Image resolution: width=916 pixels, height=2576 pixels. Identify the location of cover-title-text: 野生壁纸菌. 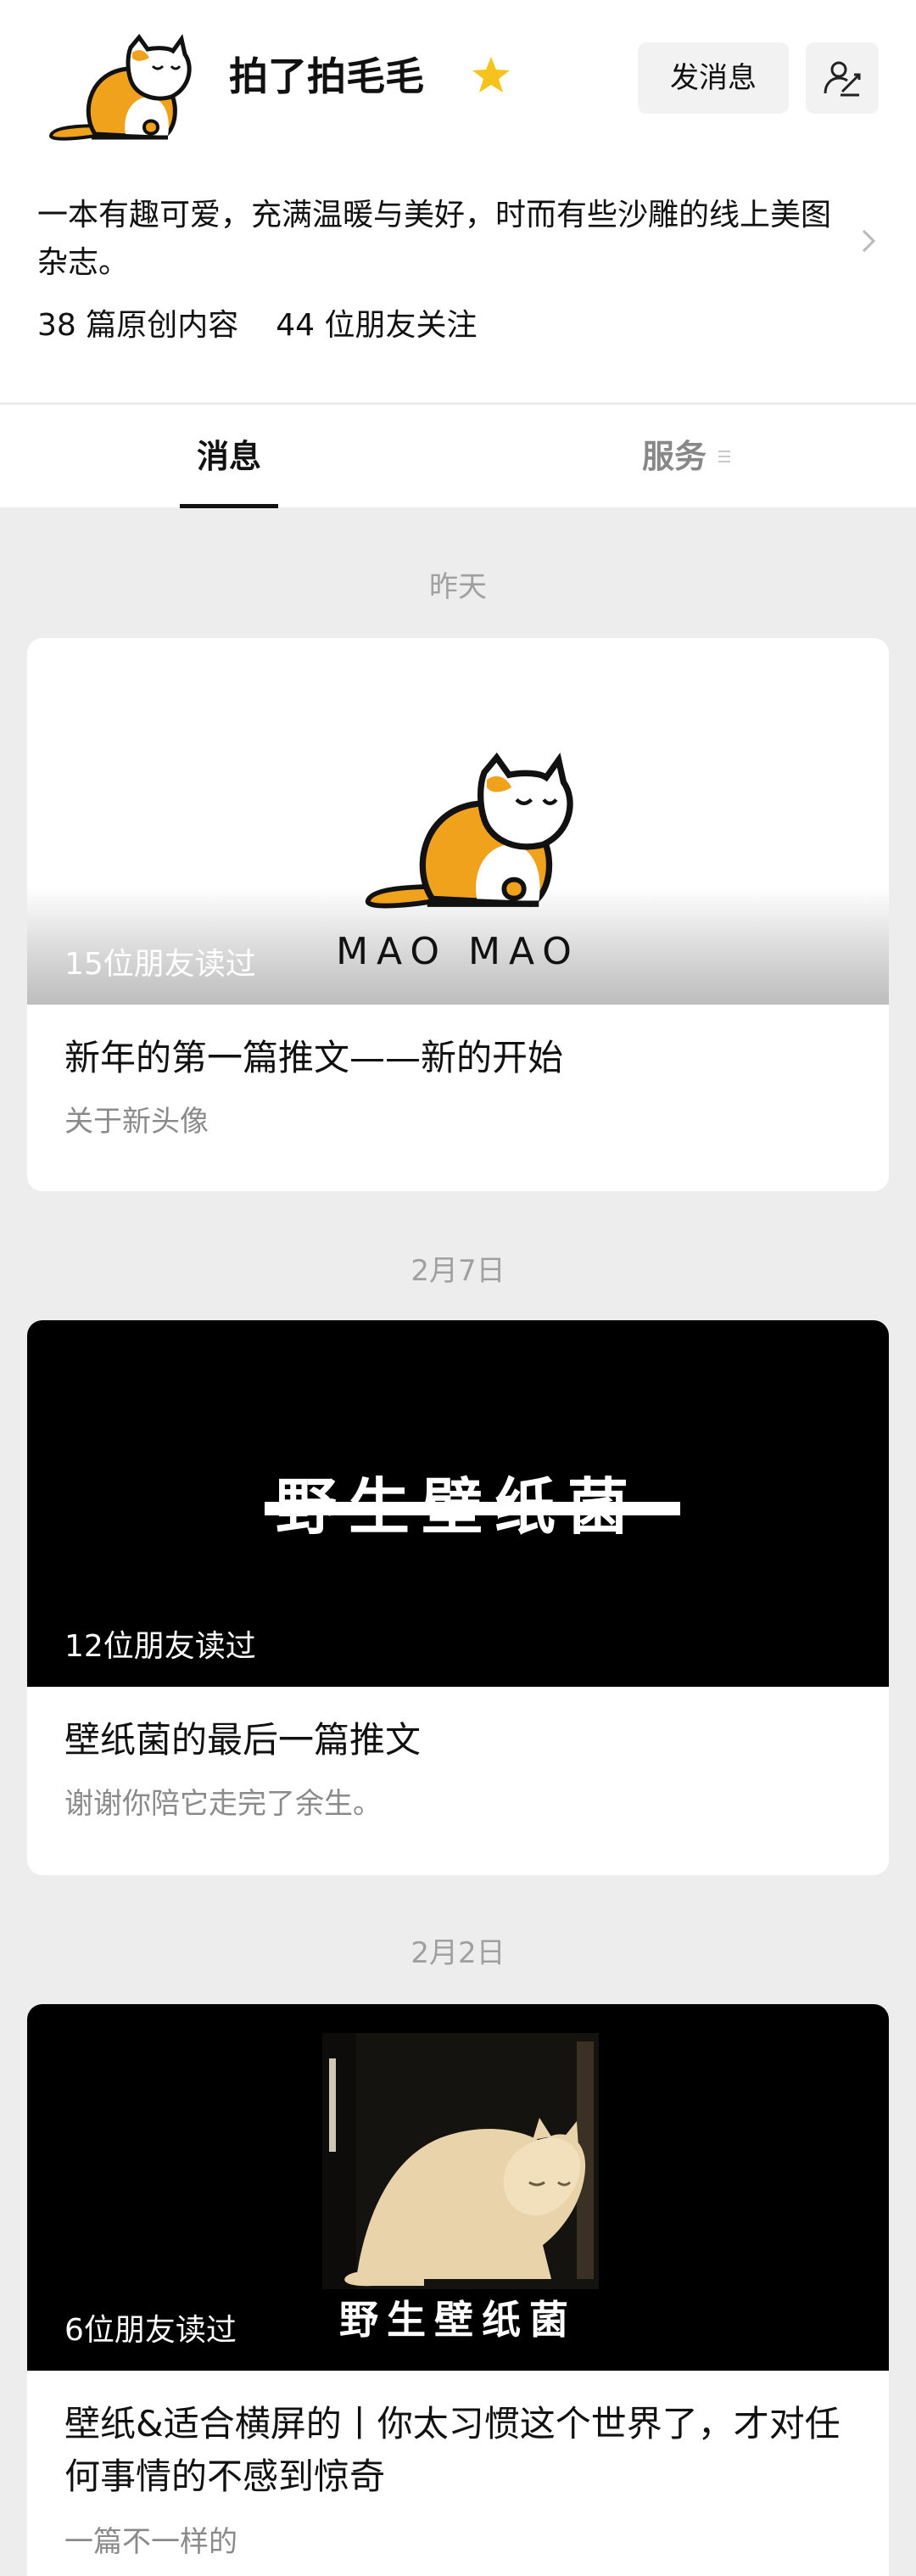
(457, 1506).